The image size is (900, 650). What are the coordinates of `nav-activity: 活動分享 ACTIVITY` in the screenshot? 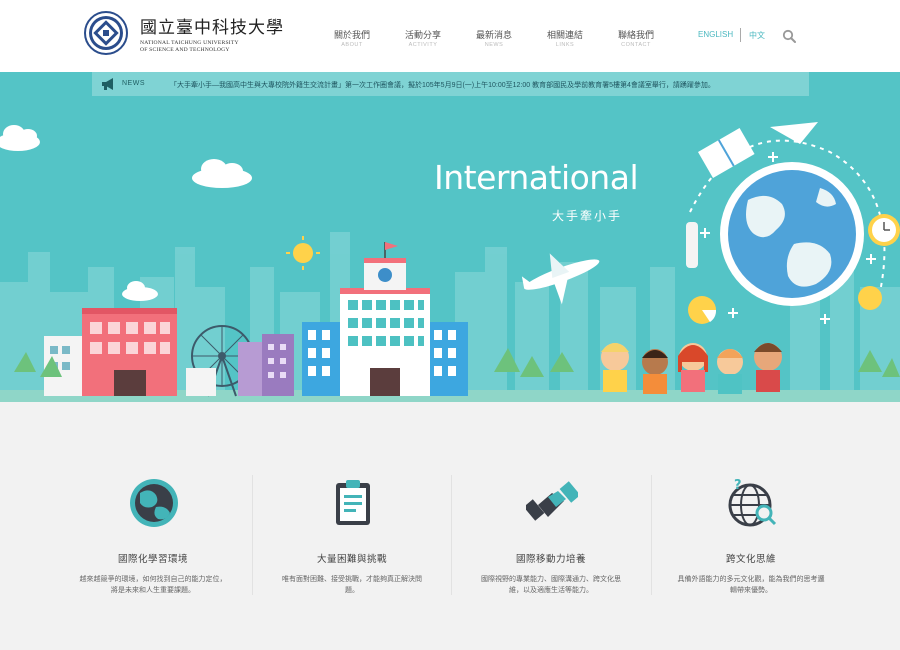 It's located at (423, 40).